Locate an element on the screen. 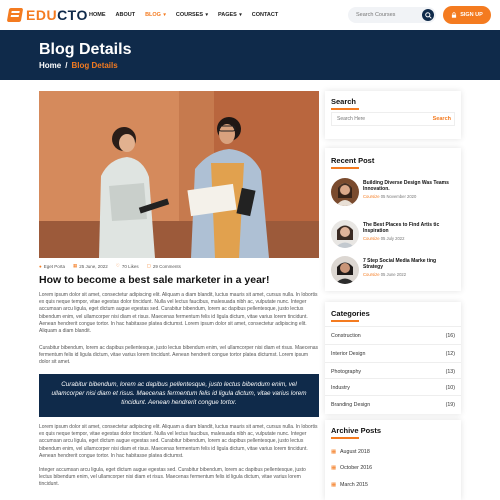 Image resolution: width=500 pixels, height=500 pixels. widget-title: Search is located at coordinates (344, 101).